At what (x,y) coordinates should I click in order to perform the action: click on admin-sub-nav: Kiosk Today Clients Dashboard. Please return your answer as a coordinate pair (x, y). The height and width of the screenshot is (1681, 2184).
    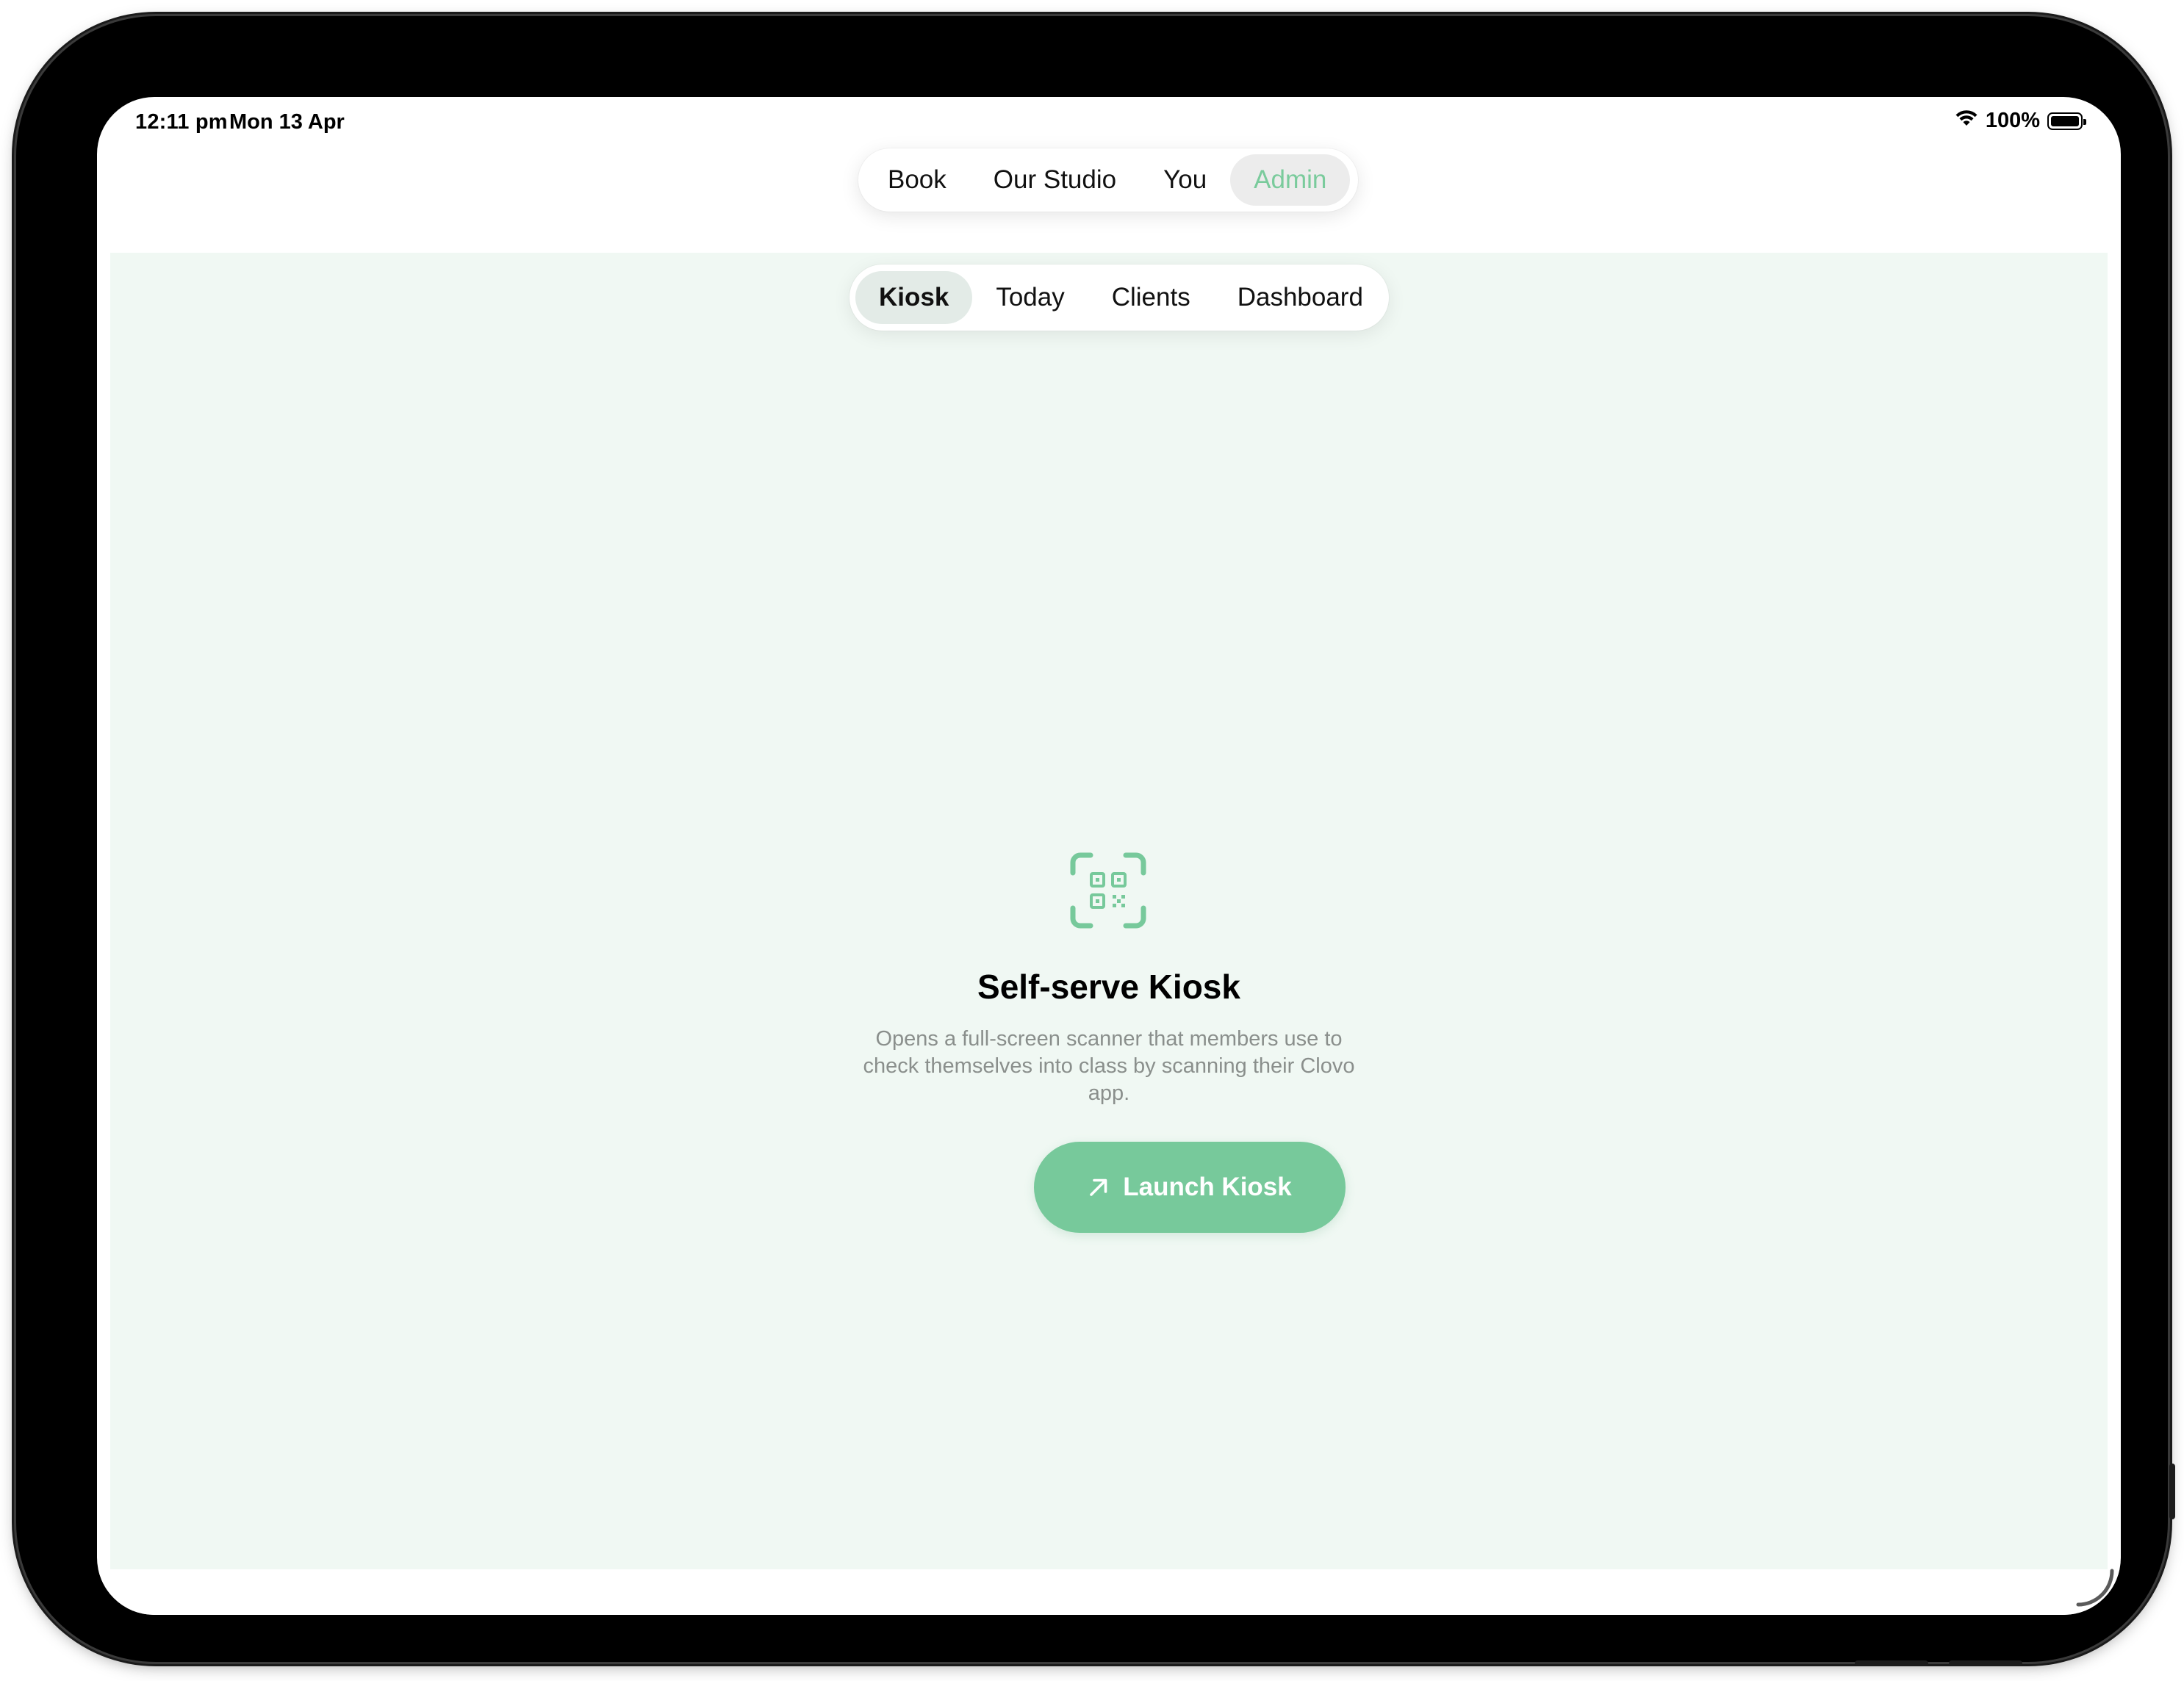
    Looking at the image, I should click on (1119, 297).